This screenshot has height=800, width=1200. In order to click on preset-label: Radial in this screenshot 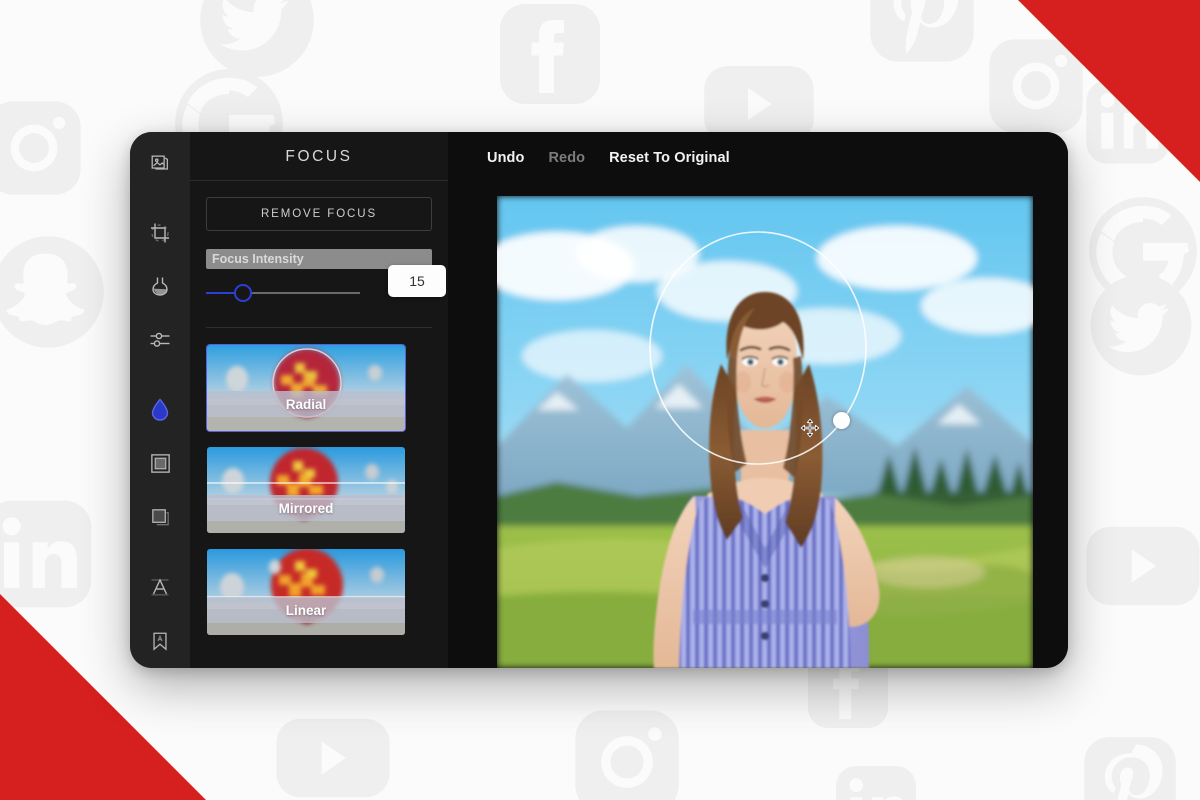, I will do `click(306, 404)`.